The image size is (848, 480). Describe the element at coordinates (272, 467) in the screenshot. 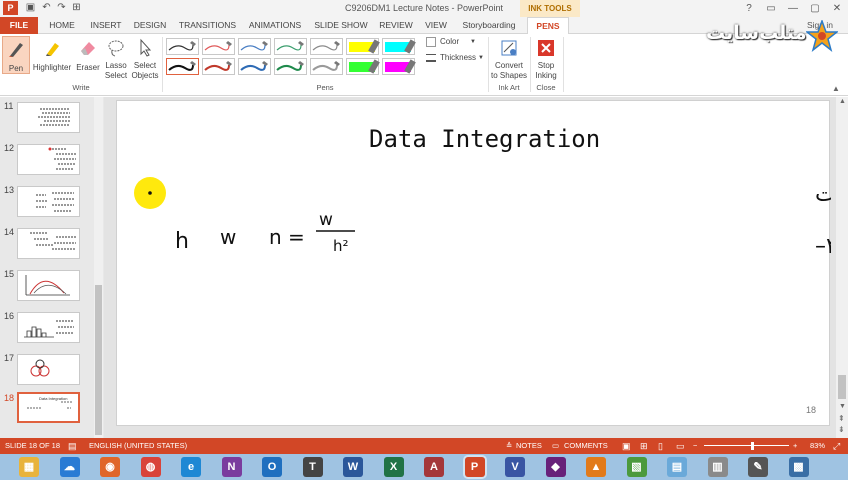

I see `taskbar-outlook-icon: O` at that location.